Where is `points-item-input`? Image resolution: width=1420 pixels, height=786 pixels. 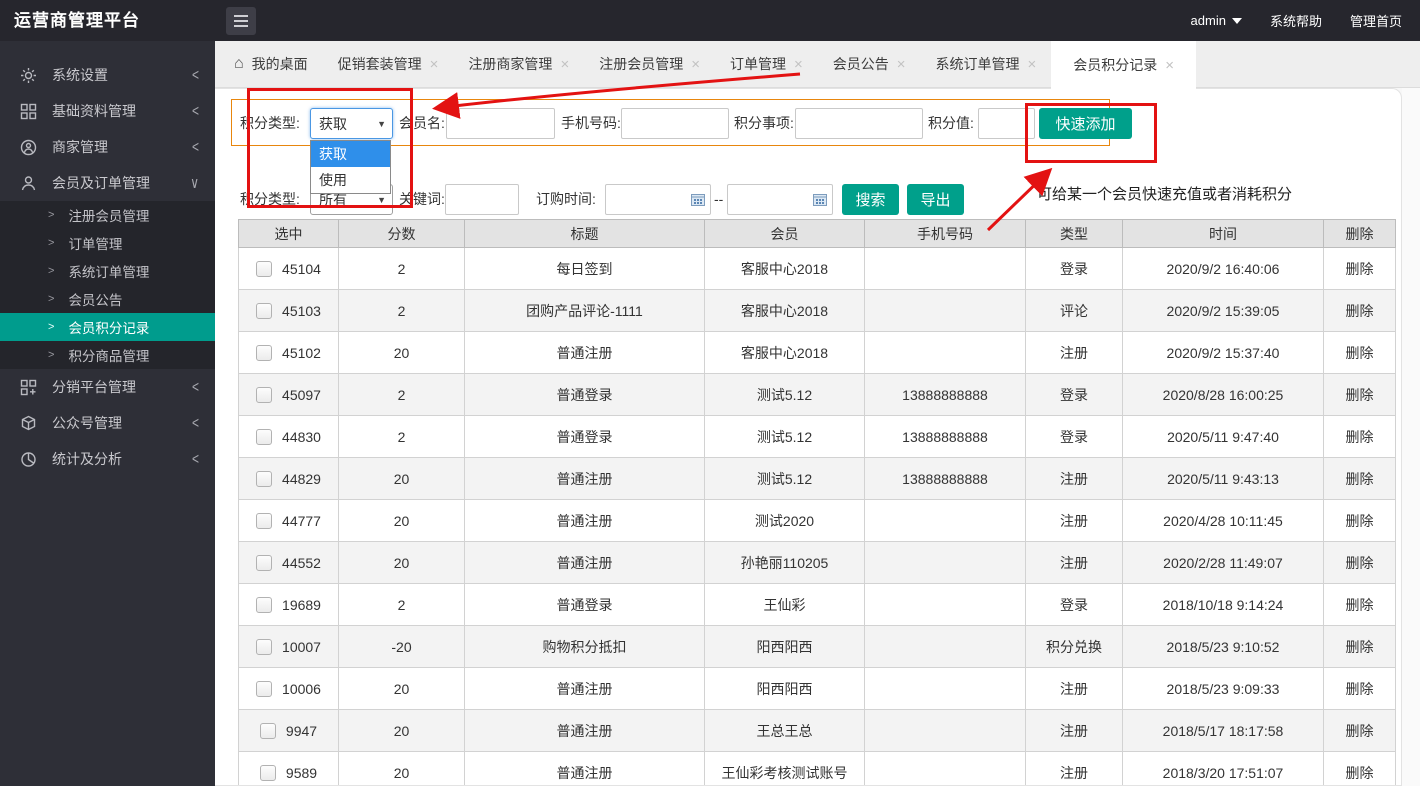
points-item-input is located at coordinates (859, 123).